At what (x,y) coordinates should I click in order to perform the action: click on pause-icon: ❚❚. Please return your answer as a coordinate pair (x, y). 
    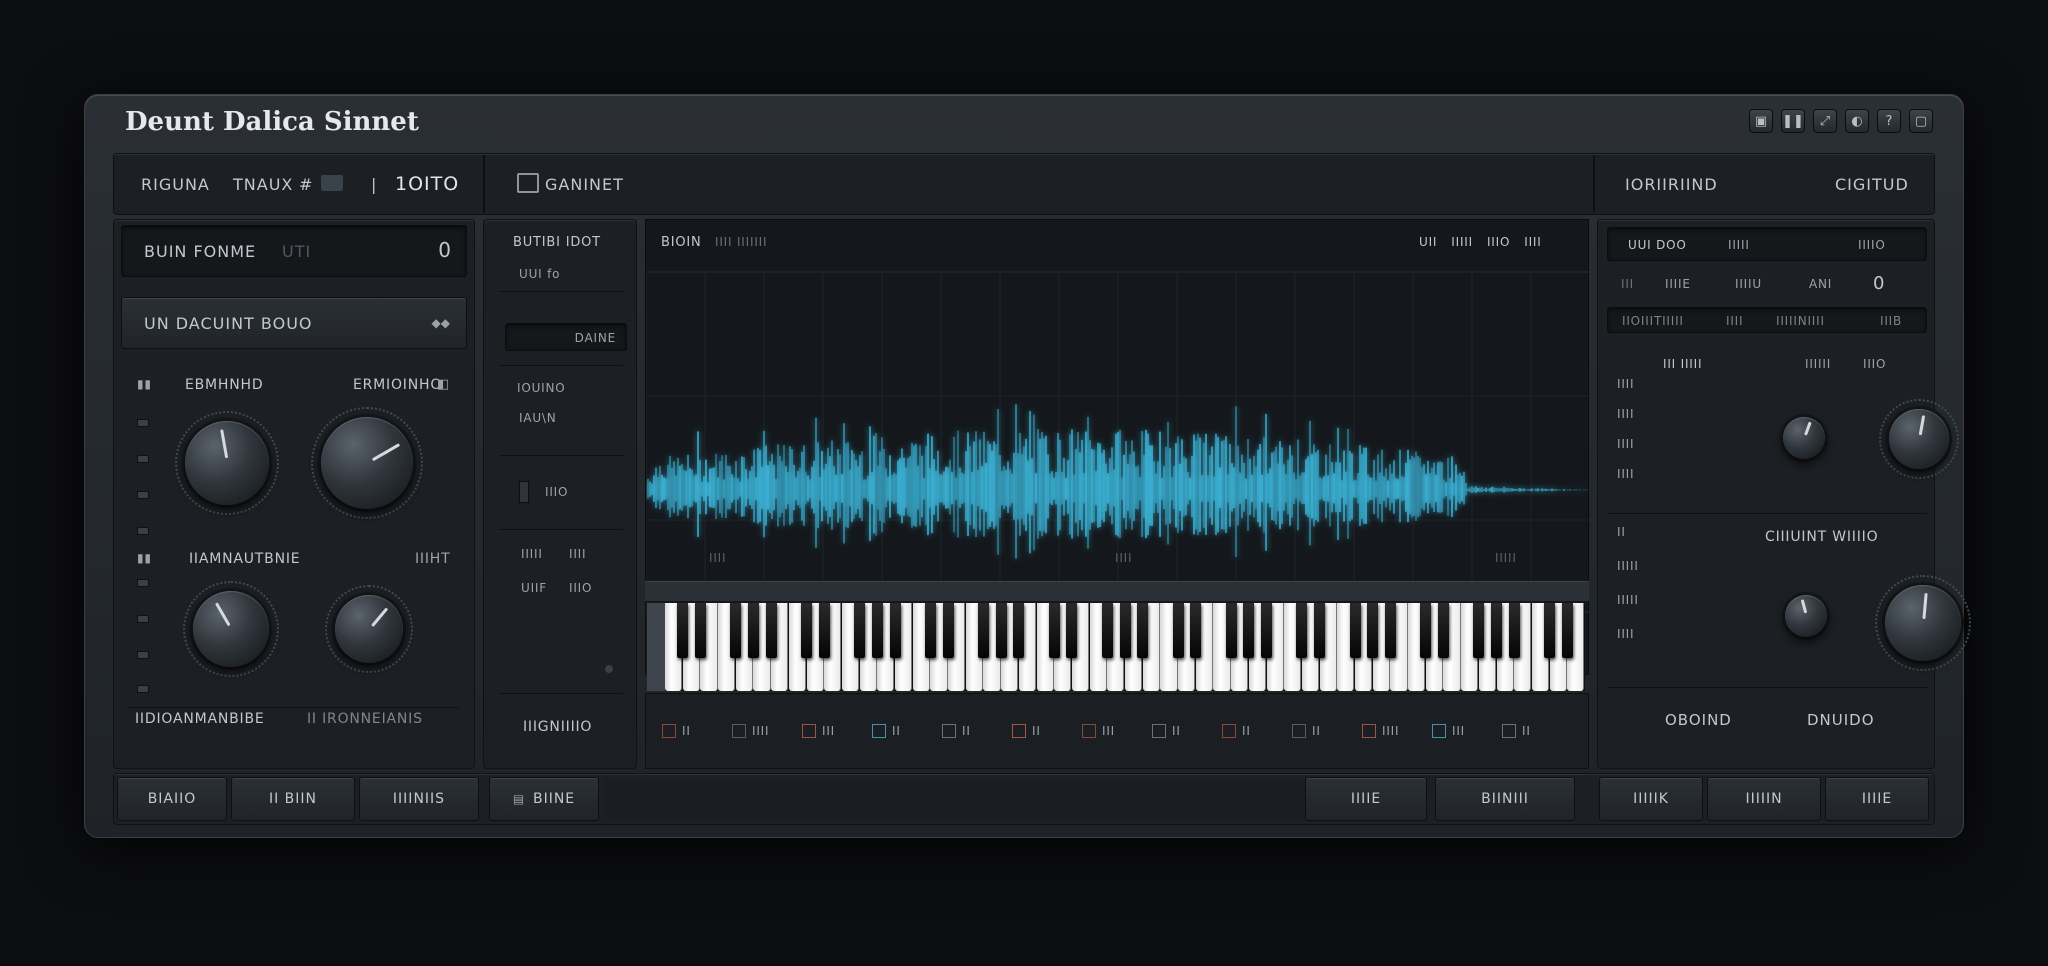
    Looking at the image, I should click on (1793, 121).